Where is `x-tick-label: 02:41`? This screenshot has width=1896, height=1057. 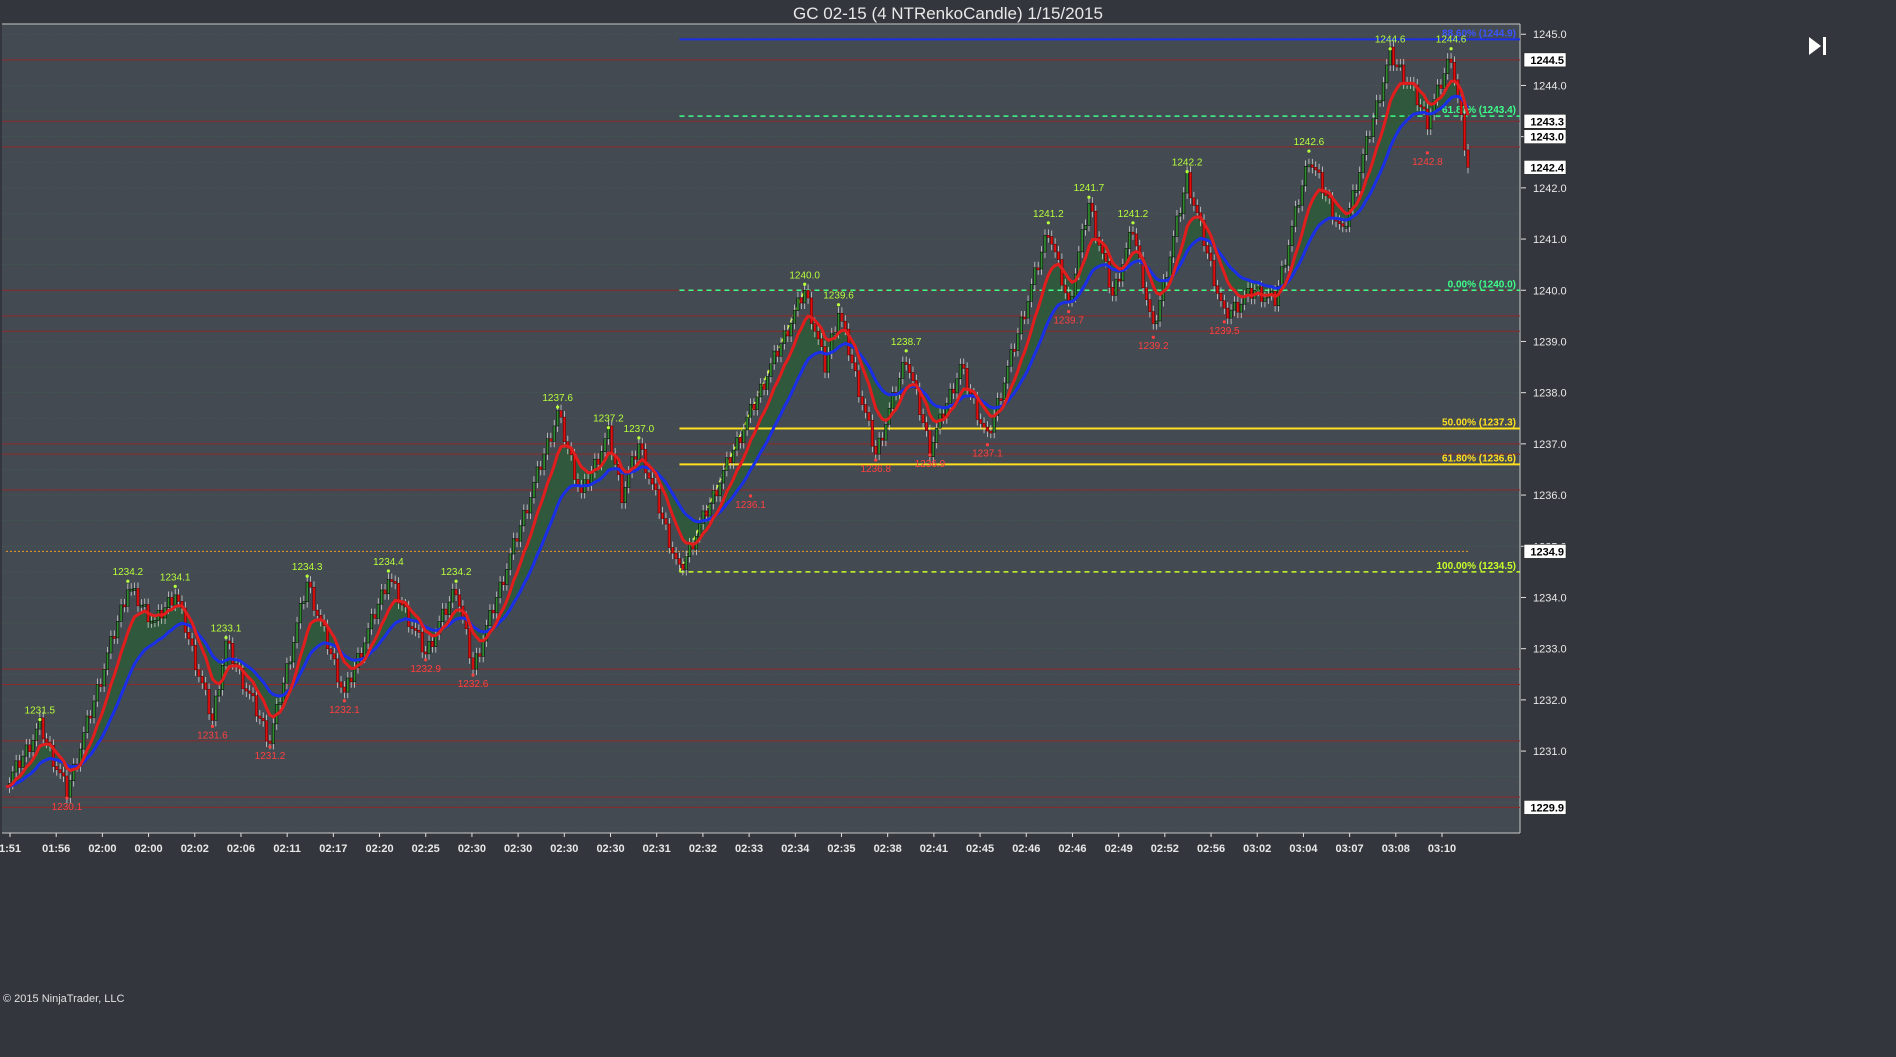 x-tick-label: 02:41 is located at coordinates (934, 849).